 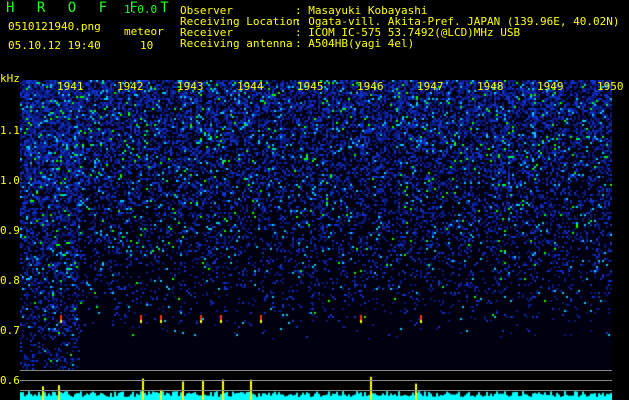 I want to click on time-tick-label: 1948, so click(x=490, y=86).